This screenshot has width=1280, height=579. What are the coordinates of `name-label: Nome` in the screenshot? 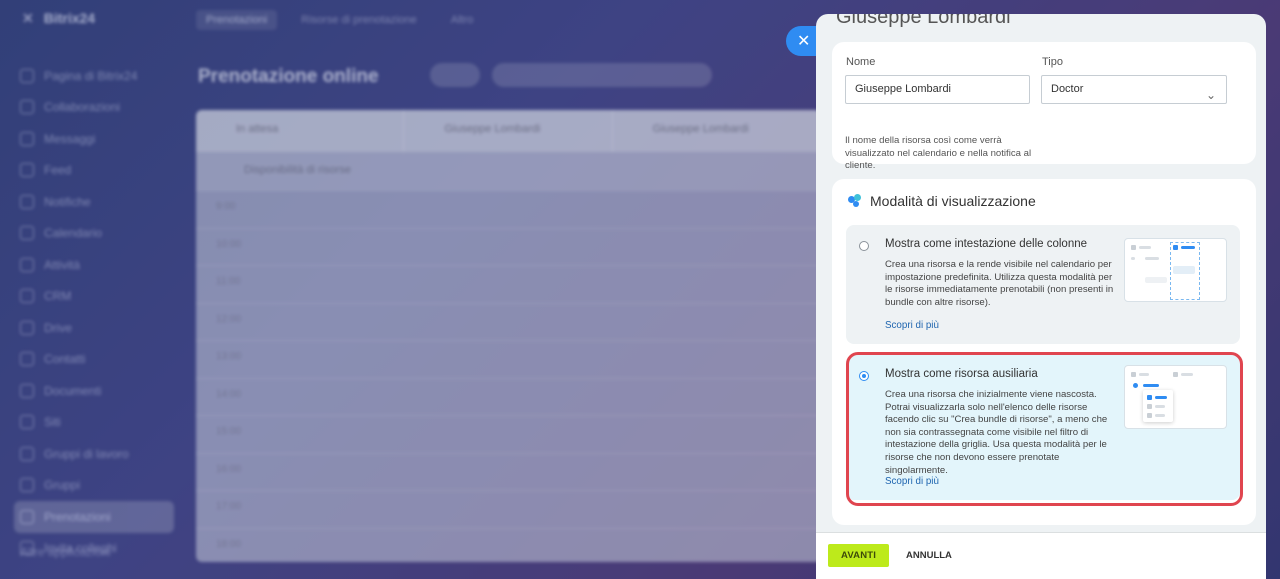 It's located at (861, 62).